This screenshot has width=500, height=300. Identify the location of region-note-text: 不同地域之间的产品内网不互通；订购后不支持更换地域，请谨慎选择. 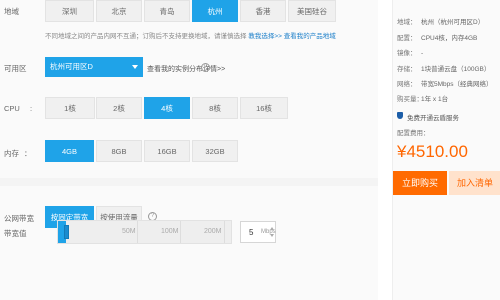
(146, 36).